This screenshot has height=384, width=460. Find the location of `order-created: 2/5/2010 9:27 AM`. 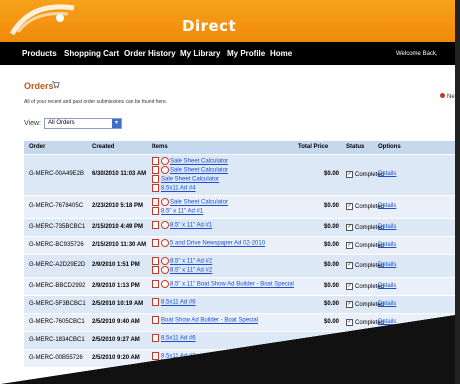

order-created: 2/5/2010 9:27 AM is located at coordinates (116, 340).